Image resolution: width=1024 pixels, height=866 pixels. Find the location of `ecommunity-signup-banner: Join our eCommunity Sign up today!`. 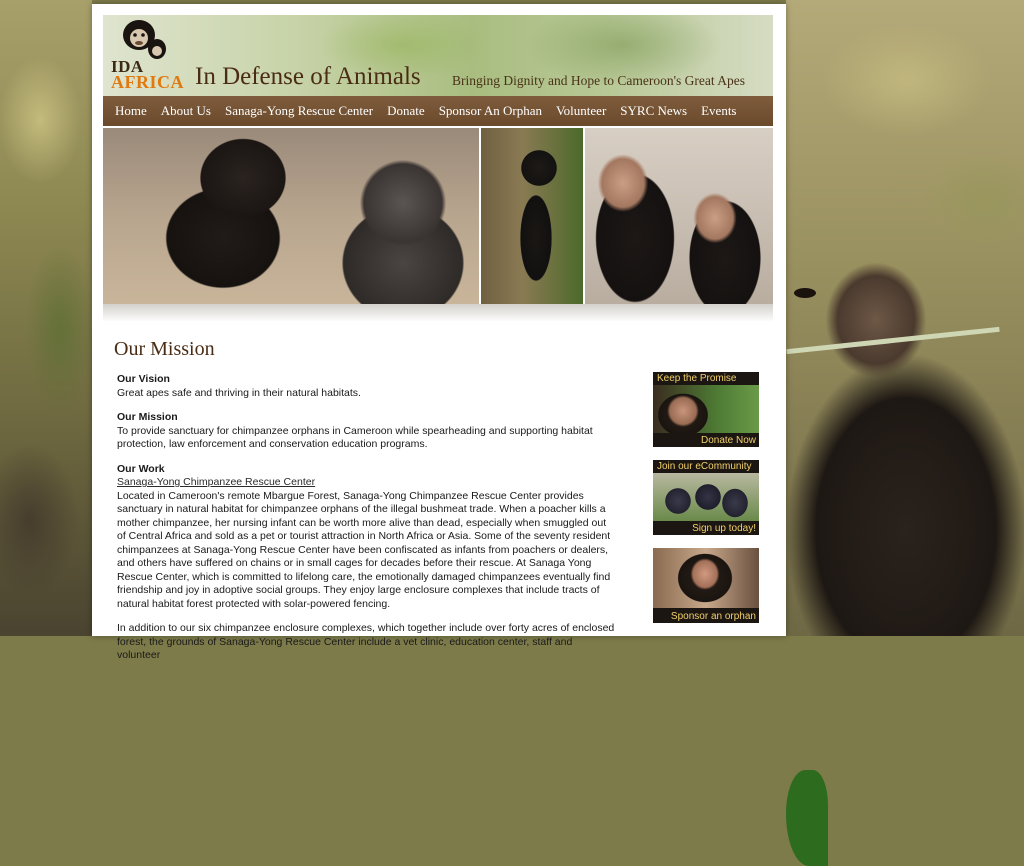

ecommunity-signup-banner: Join our eCommunity Sign up today! is located at coordinates (706, 497).